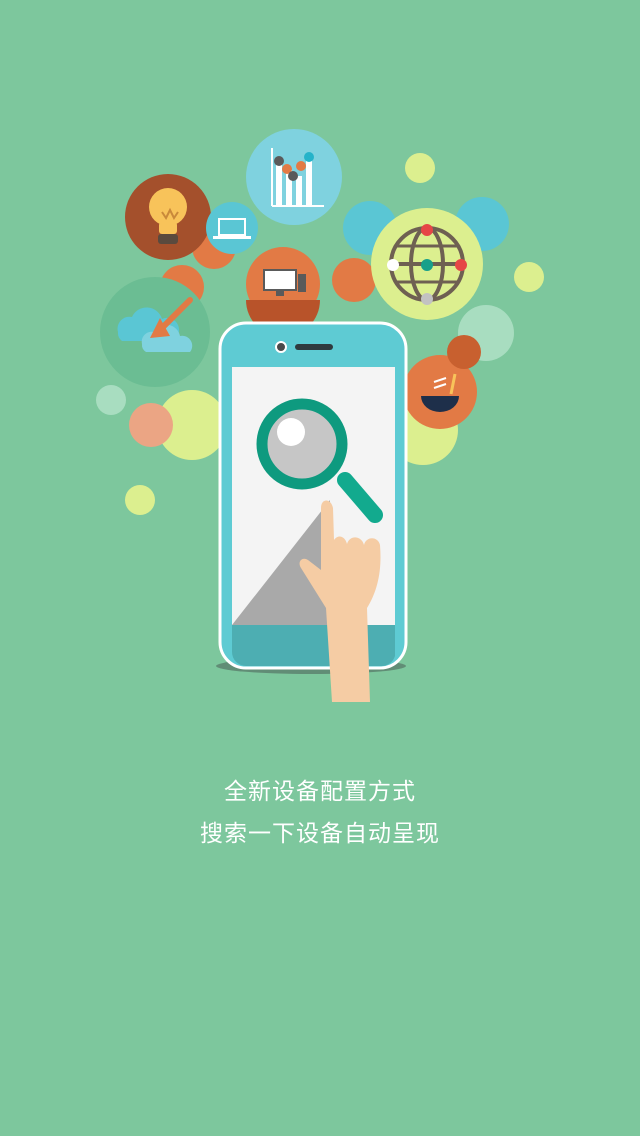 The width and height of the screenshot is (640, 1136). What do you see at coordinates (155, 332) in the screenshot?
I see `cloud-icon` at bounding box center [155, 332].